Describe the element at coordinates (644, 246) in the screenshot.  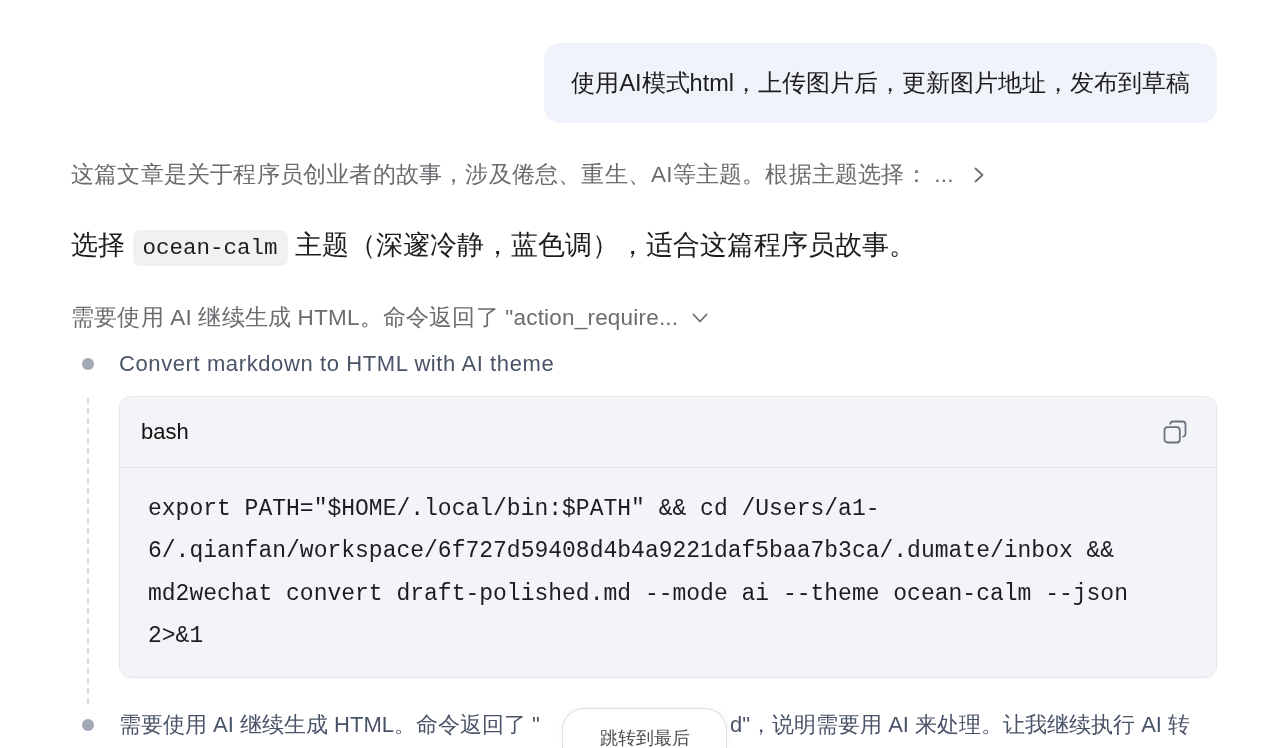
I see `reply-text: 选择 ocean-calm 主题（深邃冷静，蓝色调），适合这篇程序员故事。` at that location.